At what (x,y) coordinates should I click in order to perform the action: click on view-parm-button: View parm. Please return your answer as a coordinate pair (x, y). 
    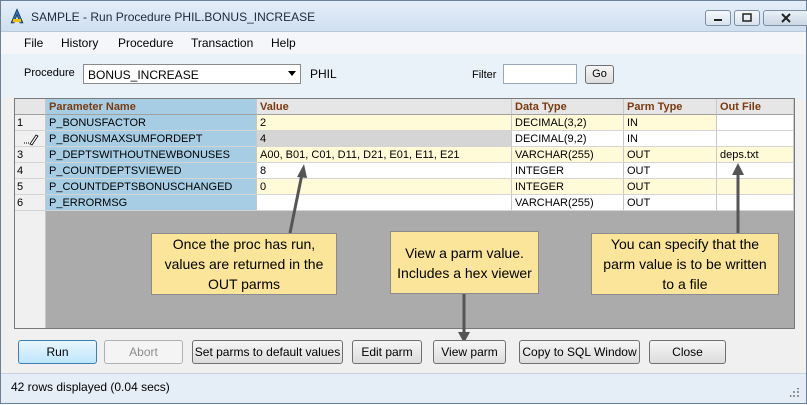
    Looking at the image, I should click on (469, 352).